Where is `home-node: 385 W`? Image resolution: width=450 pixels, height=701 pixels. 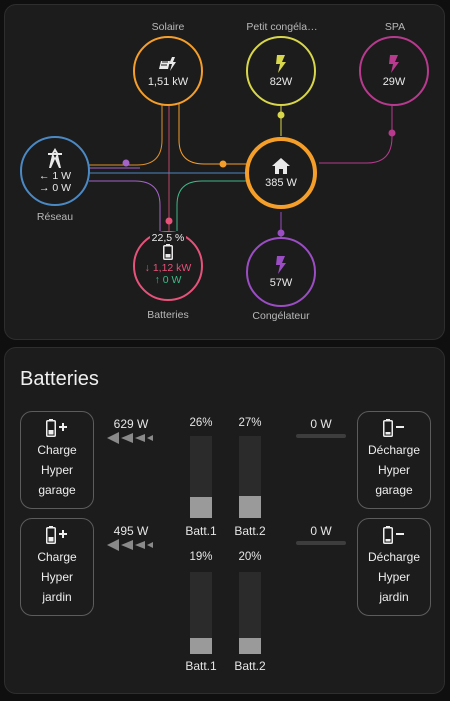 home-node: 385 W is located at coordinates (281, 173).